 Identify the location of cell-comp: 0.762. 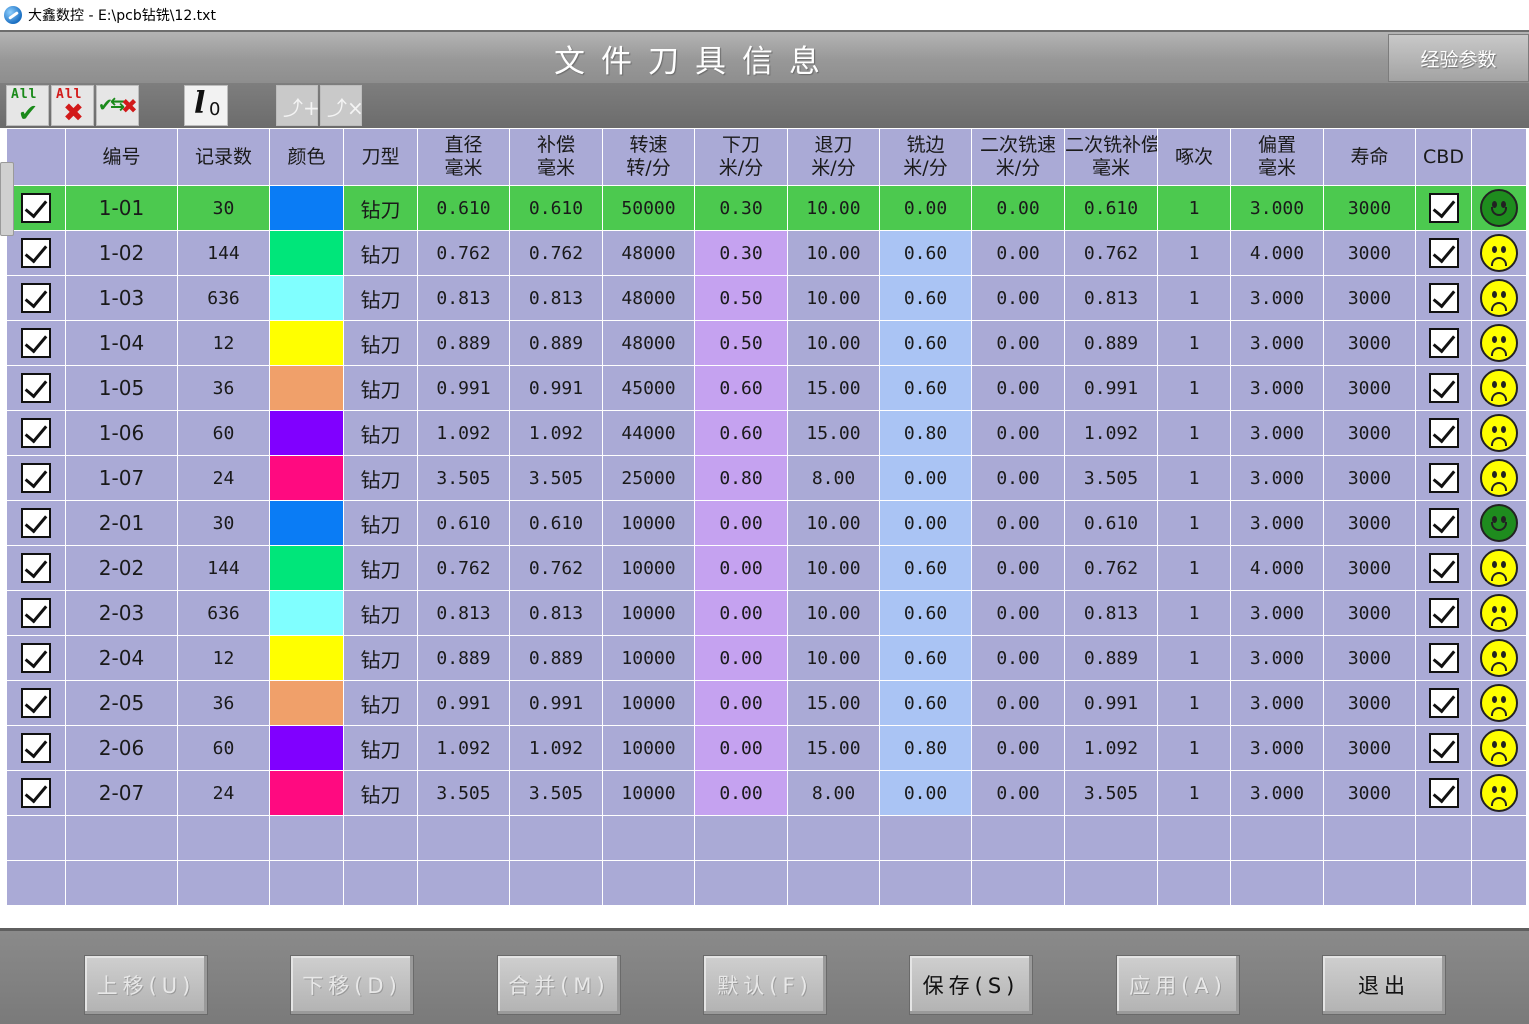
(556, 253).